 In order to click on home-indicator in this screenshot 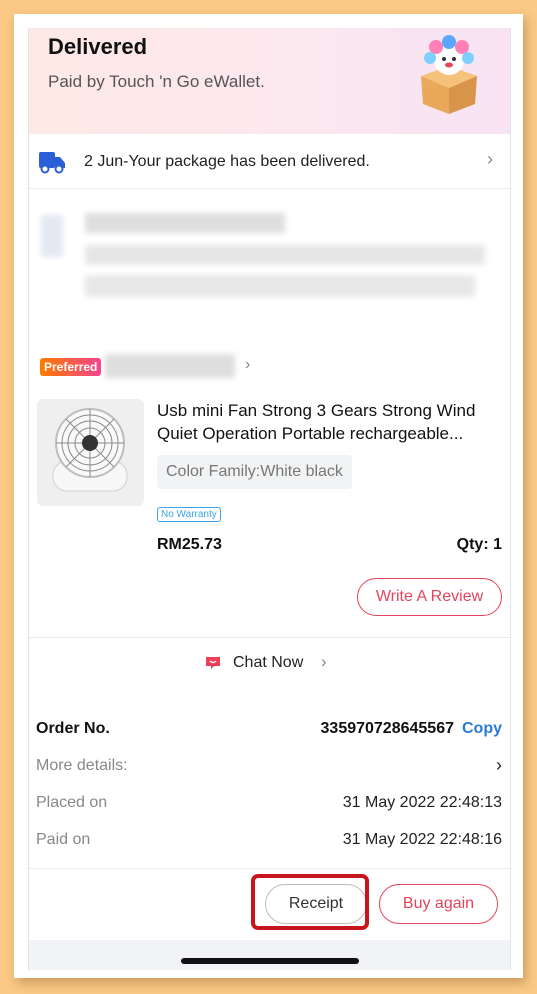, I will do `click(270, 961)`.